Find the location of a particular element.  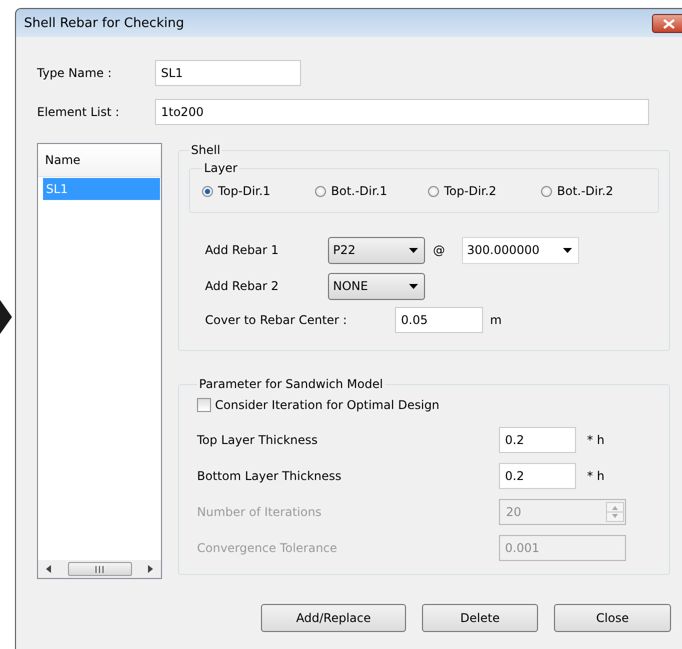

field-label: Number of Iterations is located at coordinates (260, 512).